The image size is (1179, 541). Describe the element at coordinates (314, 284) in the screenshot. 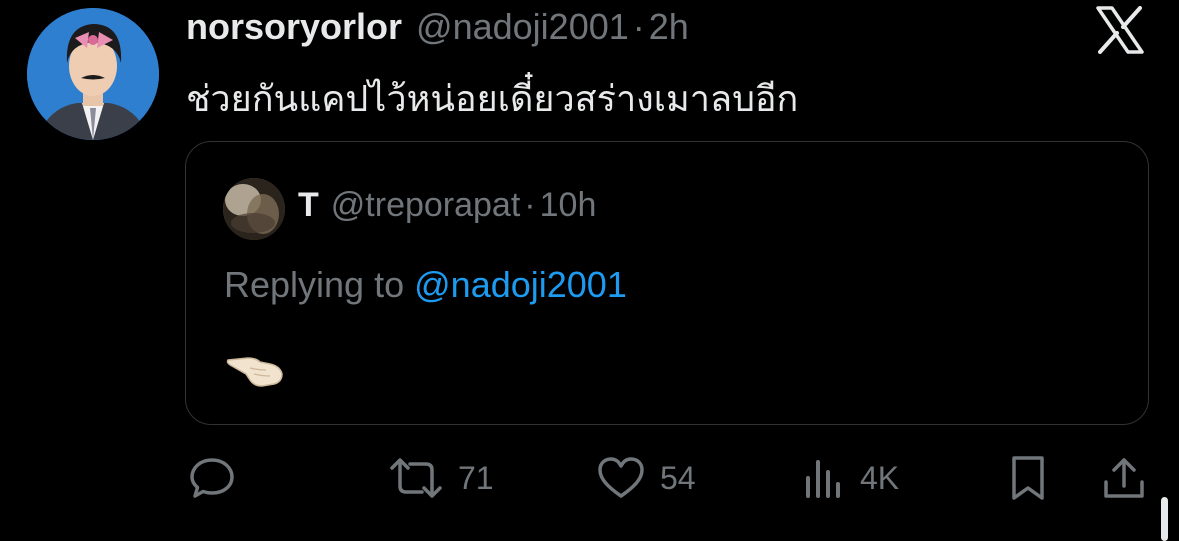

I see `replying-label: Replying to` at that location.